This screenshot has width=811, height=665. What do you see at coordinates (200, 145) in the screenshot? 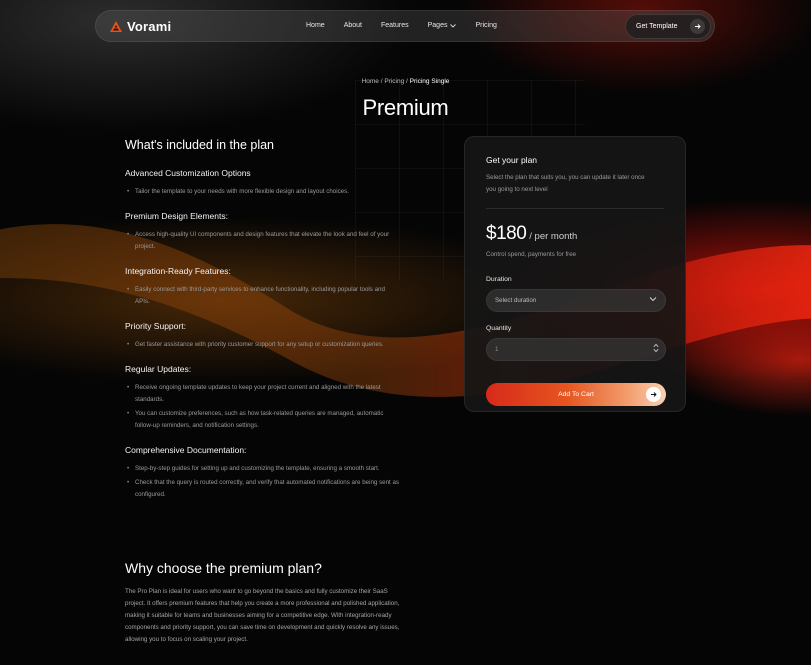
I see `inclusions-heading: What's included in the plan` at bounding box center [200, 145].